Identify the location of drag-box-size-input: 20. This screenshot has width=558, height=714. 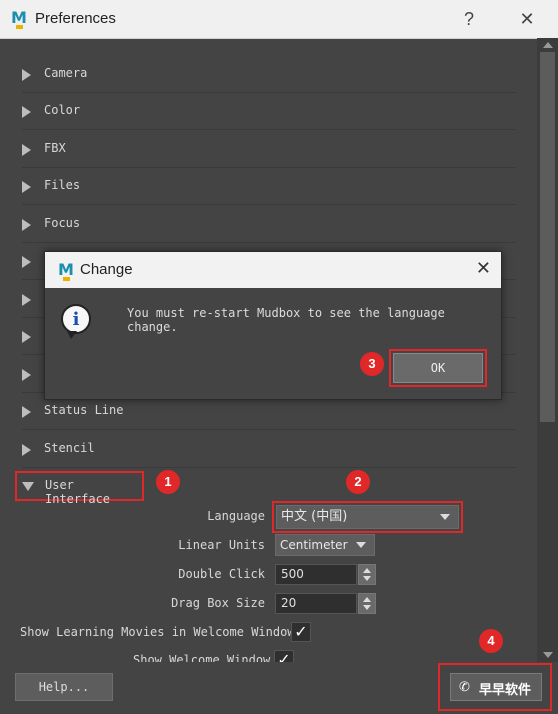
(316, 603).